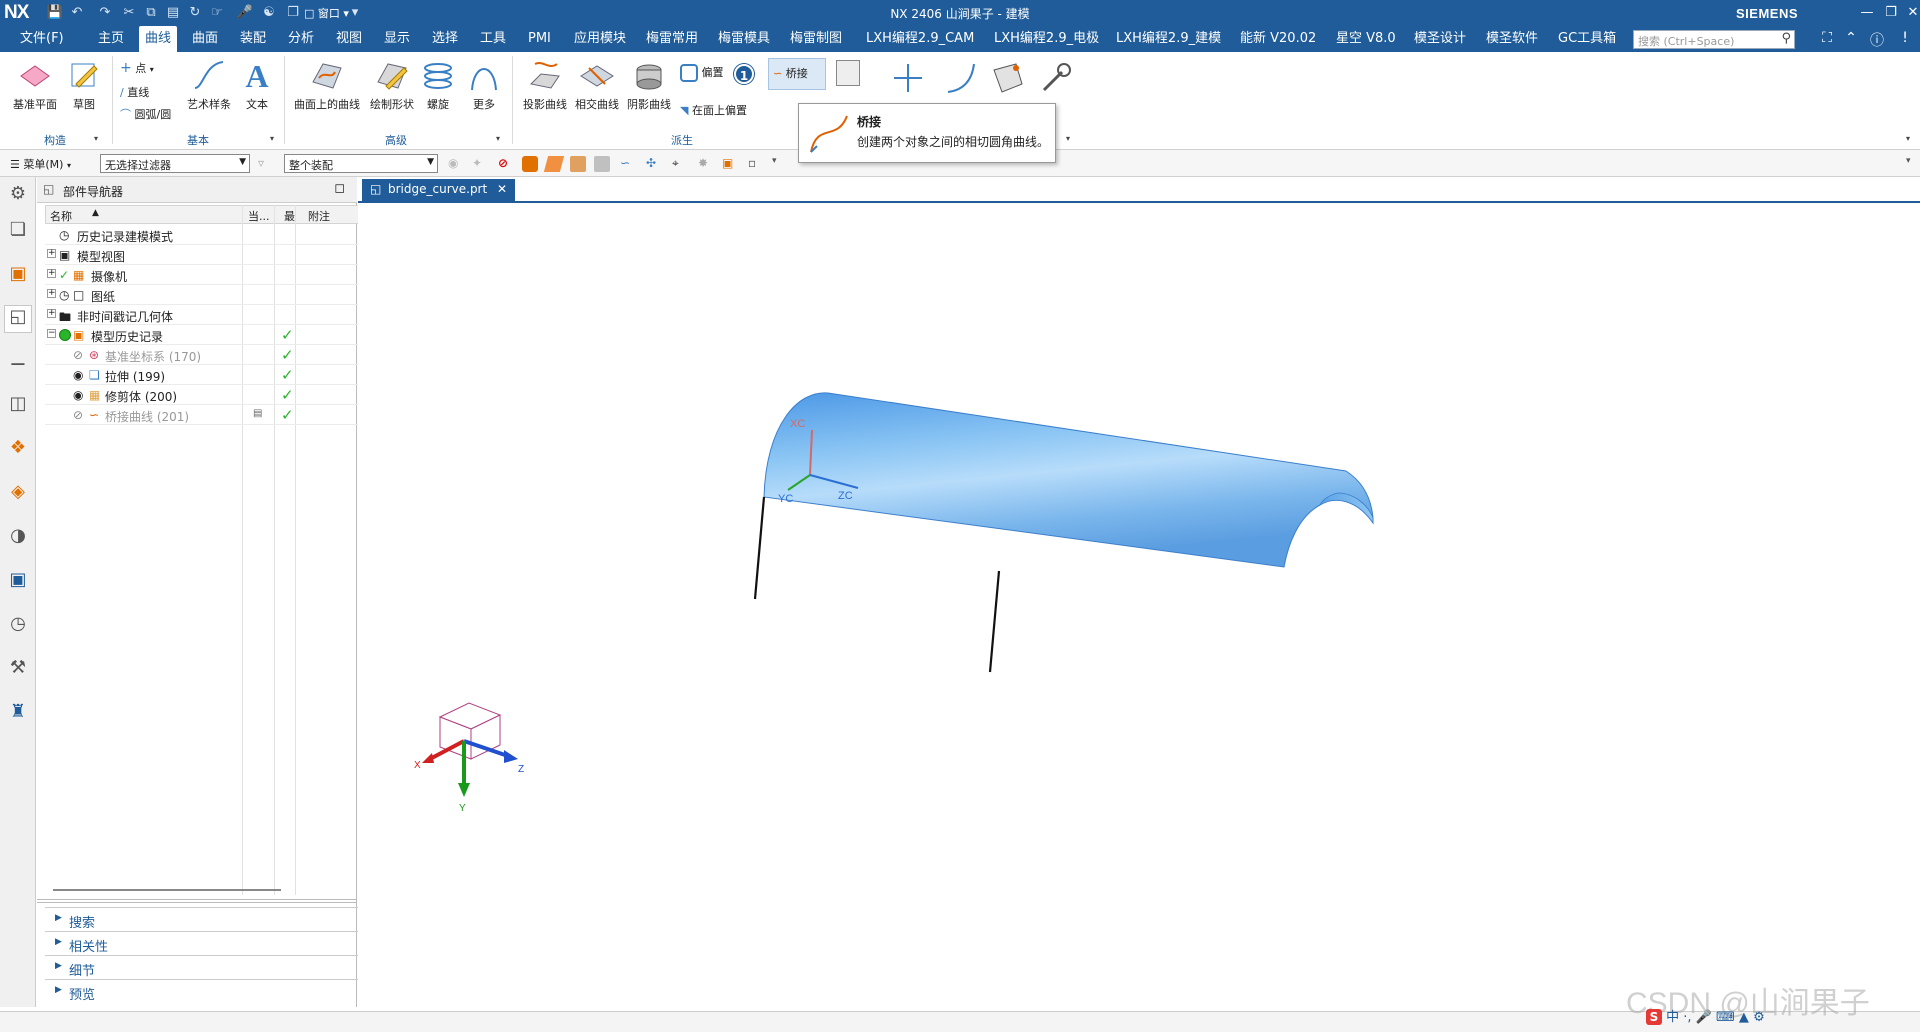  Describe the element at coordinates (1867, 13) in the screenshot. I see `minimize-button: —` at that location.